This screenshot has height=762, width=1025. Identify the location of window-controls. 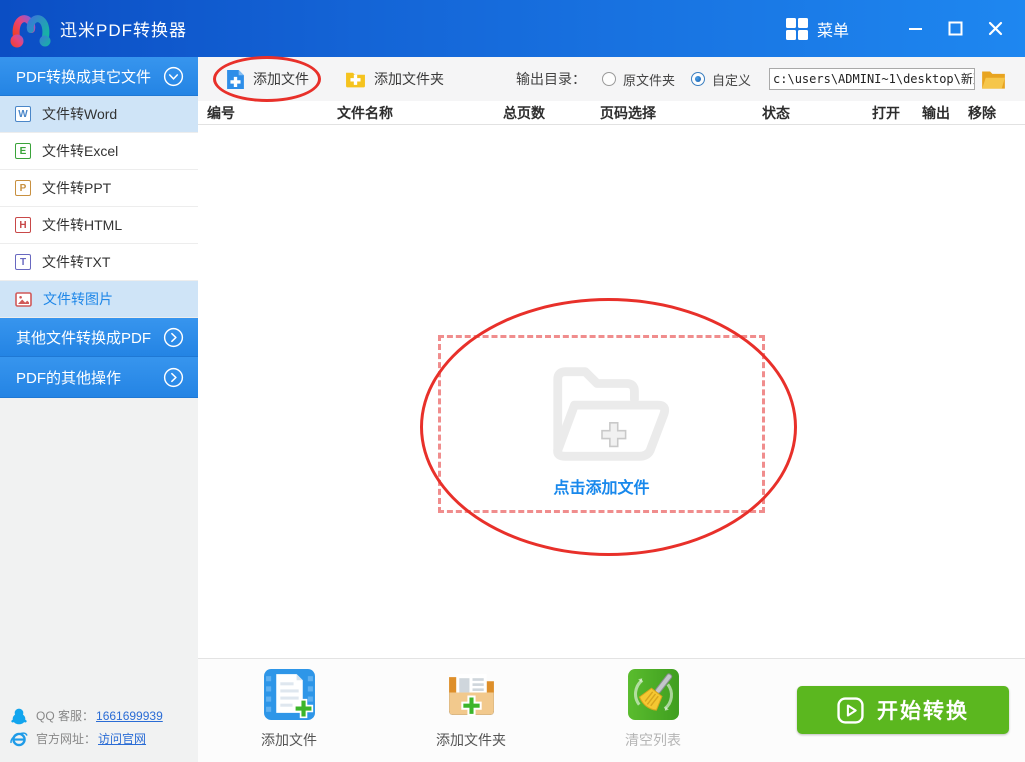
(955, 29).